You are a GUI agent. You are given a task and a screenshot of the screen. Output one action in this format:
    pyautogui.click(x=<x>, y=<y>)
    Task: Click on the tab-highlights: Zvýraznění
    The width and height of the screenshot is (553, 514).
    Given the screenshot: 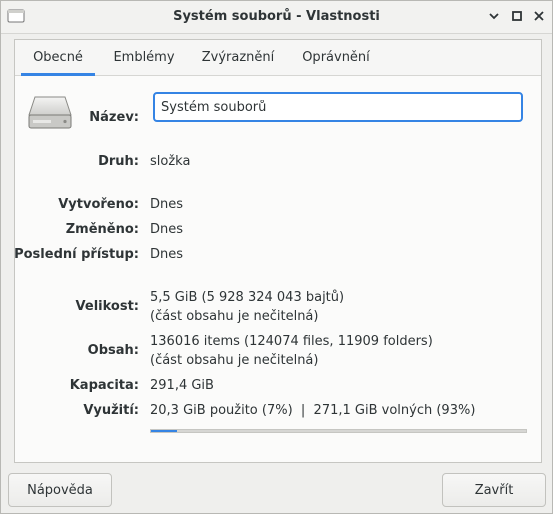 What is the action you would take?
    pyautogui.click(x=238, y=57)
    